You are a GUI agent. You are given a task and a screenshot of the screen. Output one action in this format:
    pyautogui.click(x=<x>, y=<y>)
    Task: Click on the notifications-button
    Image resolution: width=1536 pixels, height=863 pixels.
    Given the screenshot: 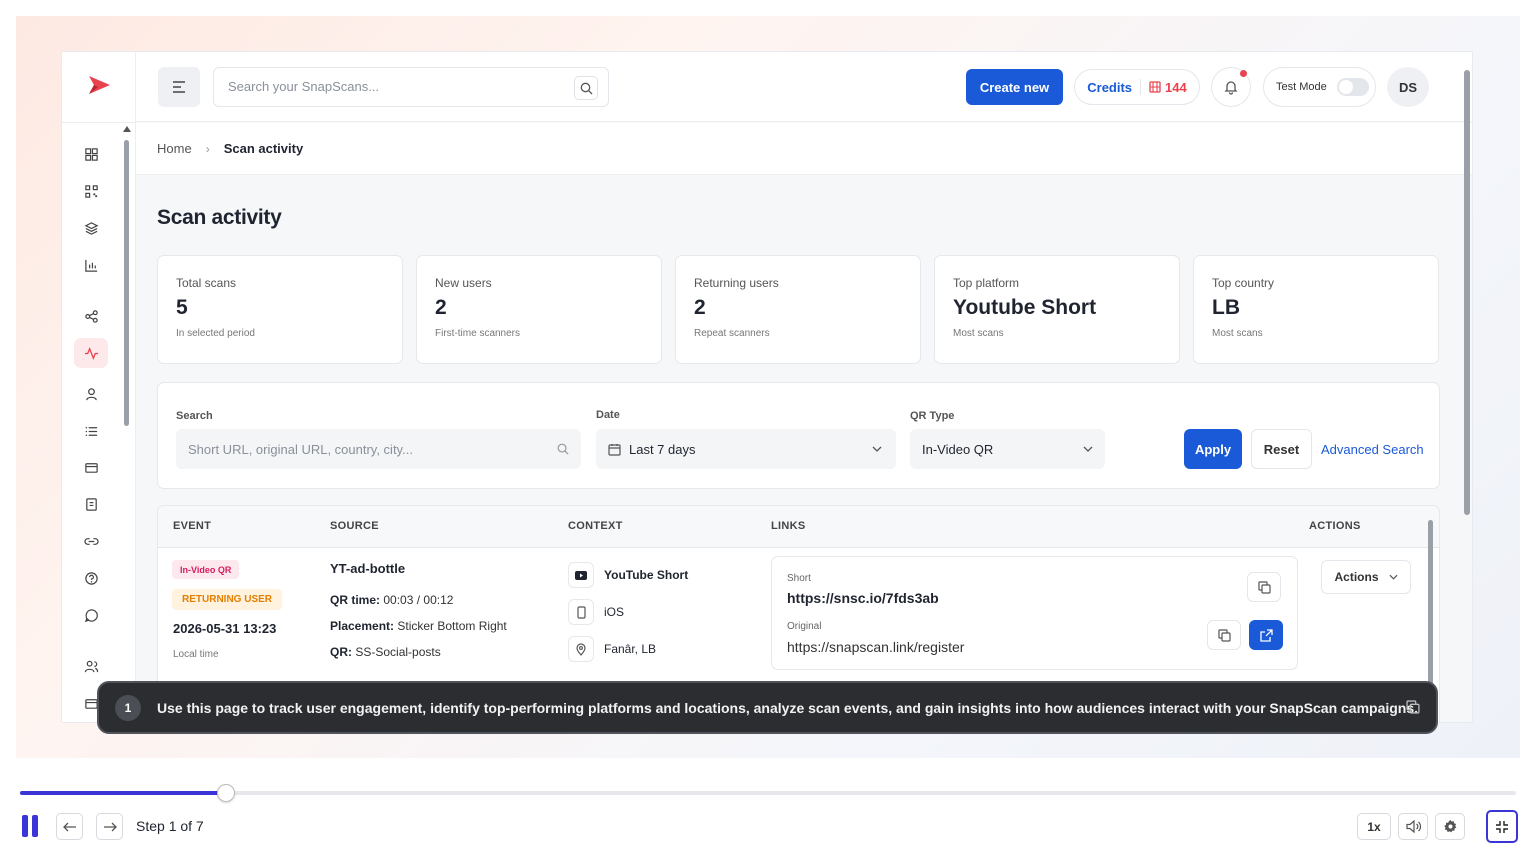 What is the action you would take?
    pyautogui.click(x=1231, y=87)
    